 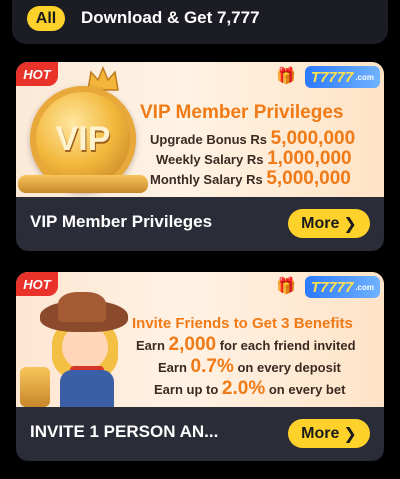 I want to click on banner-line: Monthly Salary Rs 5,000,000, so click(x=250, y=178).